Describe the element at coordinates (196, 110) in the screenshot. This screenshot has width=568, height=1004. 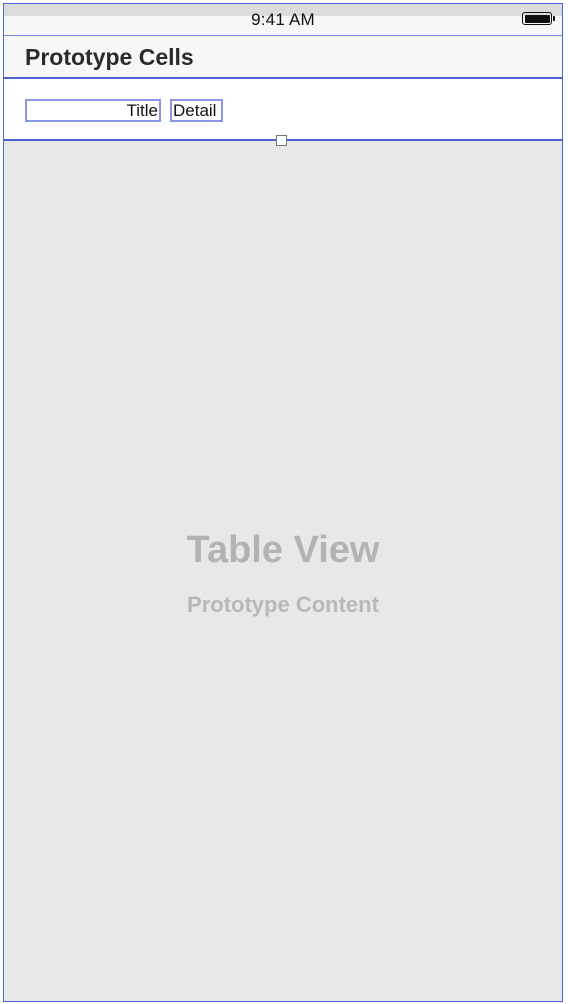
I see `cell-detail-label: Detail` at that location.